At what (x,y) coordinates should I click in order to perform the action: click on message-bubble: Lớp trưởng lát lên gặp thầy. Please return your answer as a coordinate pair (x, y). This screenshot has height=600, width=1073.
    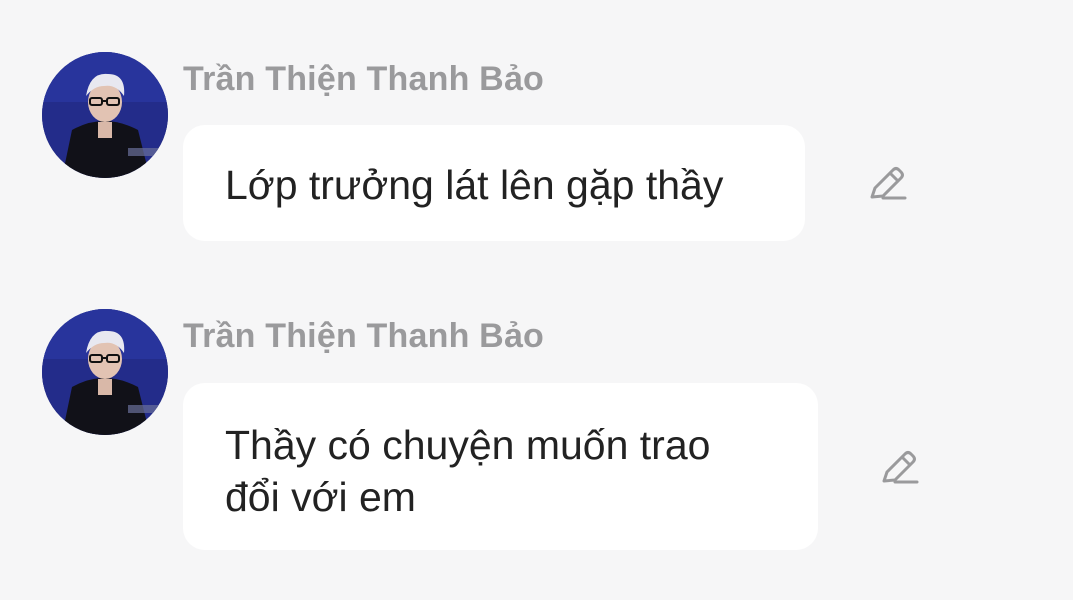
    Looking at the image, I should click on (494, 183).